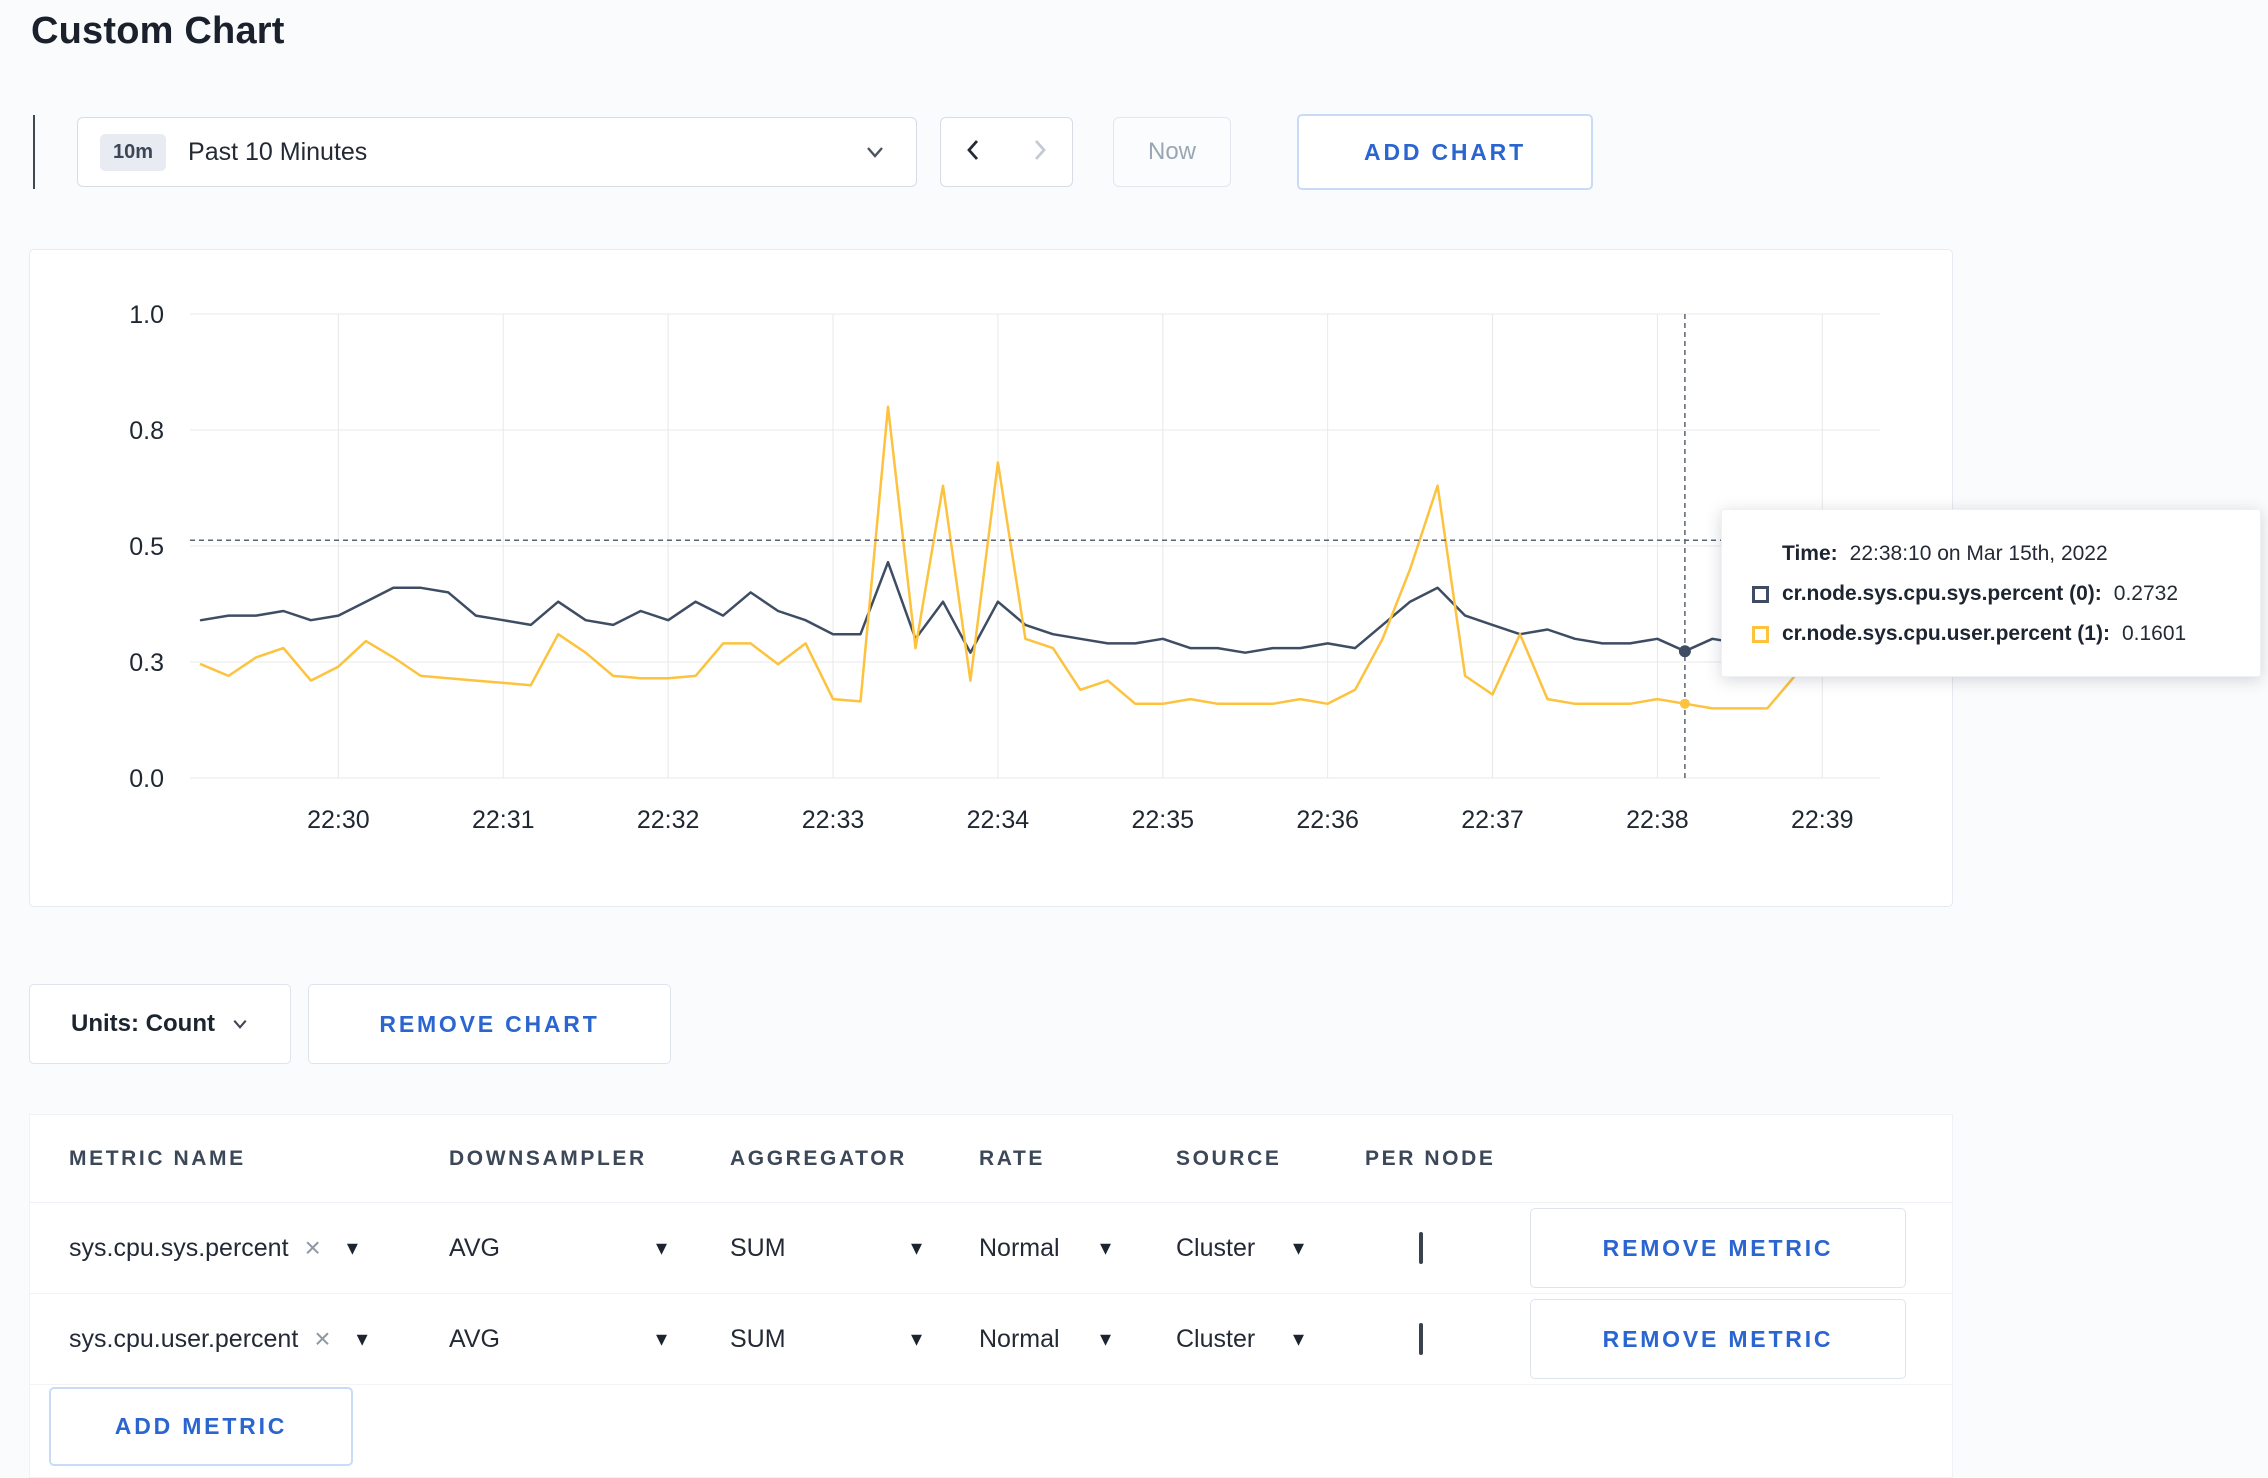  I want to click on col-header-source: SOURCE, so click(1229, 1158).